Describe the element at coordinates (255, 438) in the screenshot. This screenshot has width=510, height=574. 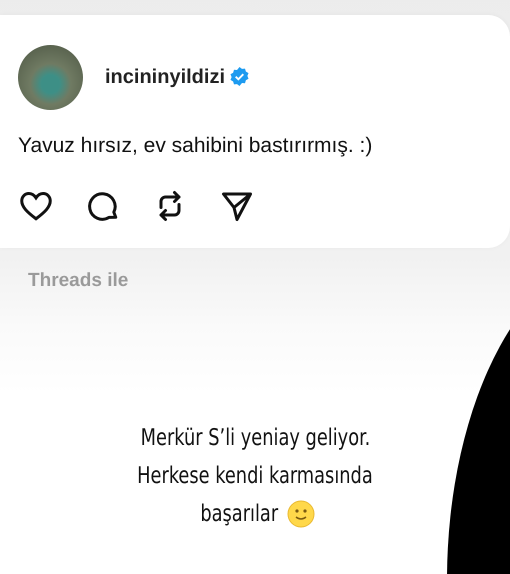
I see `caption-line: Merkür S’li yeniay geliyor.` at that location.